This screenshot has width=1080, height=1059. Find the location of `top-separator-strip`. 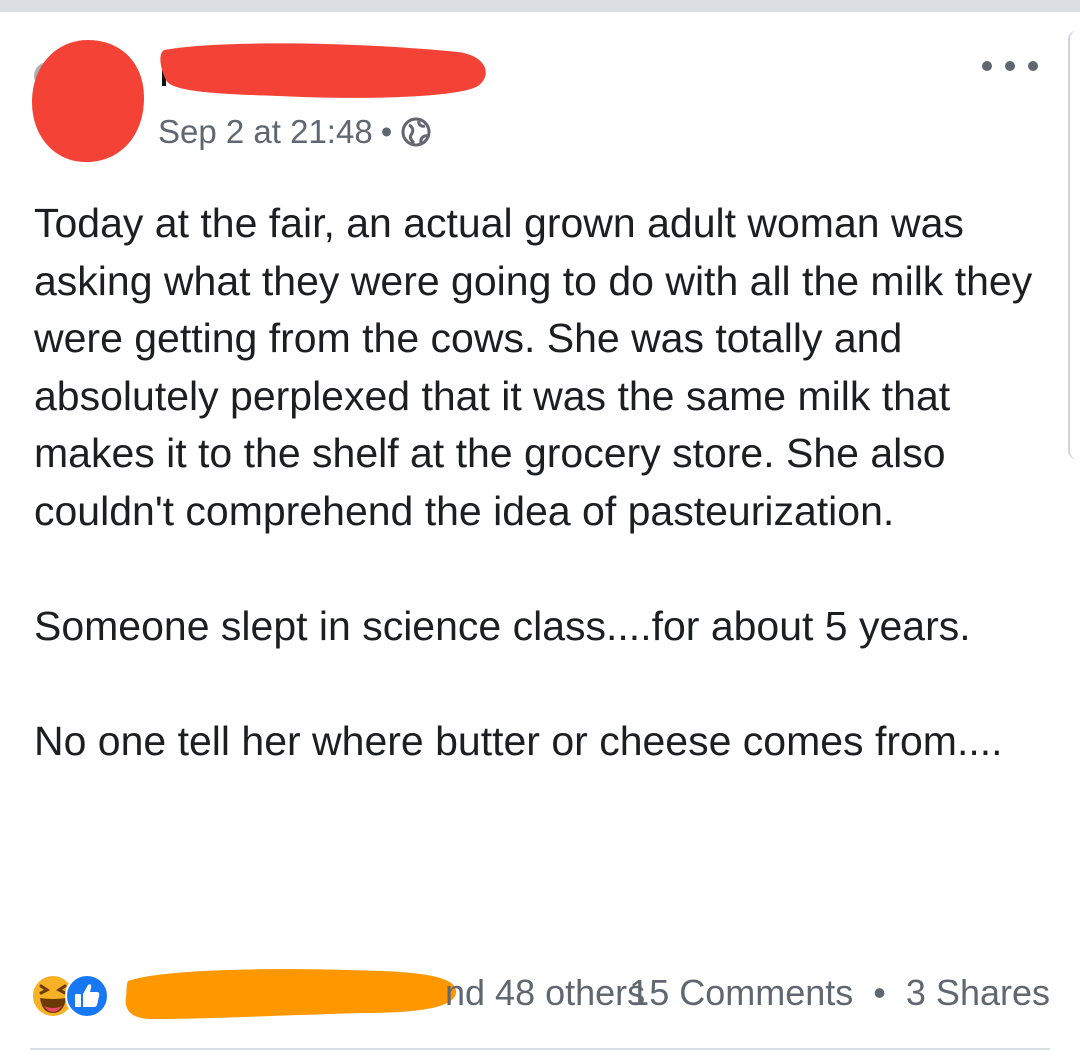

top-separator-strip is located at coordinates (540, 6).